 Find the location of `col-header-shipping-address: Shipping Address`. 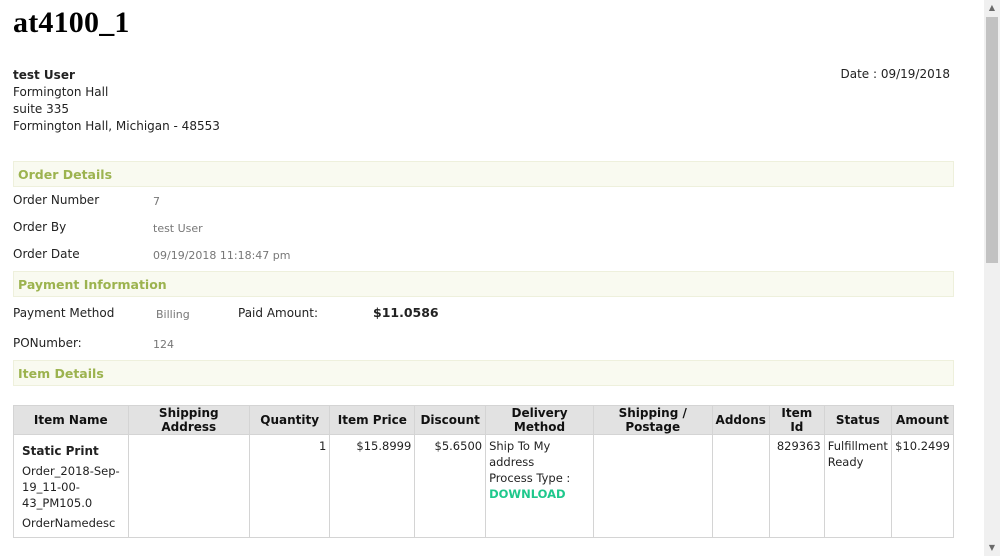

col-header-shipping-address: Shipping Address is located at coordinates (189, 420).